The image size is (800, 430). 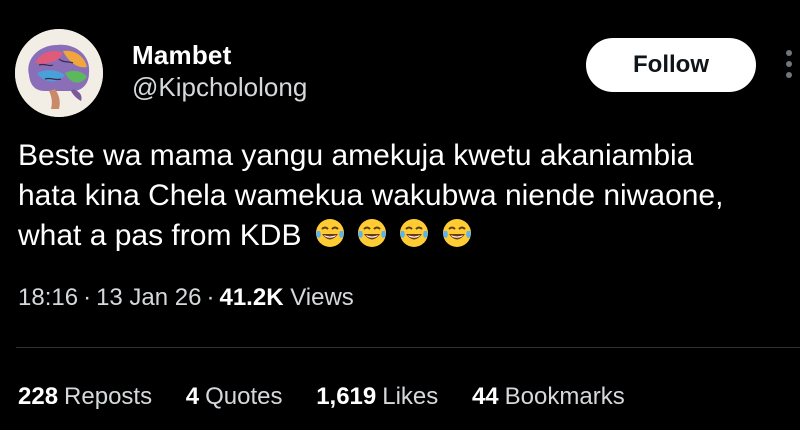 What do you see at coordinates (192, 396) in the screenshot?
I see `quotes-count: 4` at bounding box center [192, 396].